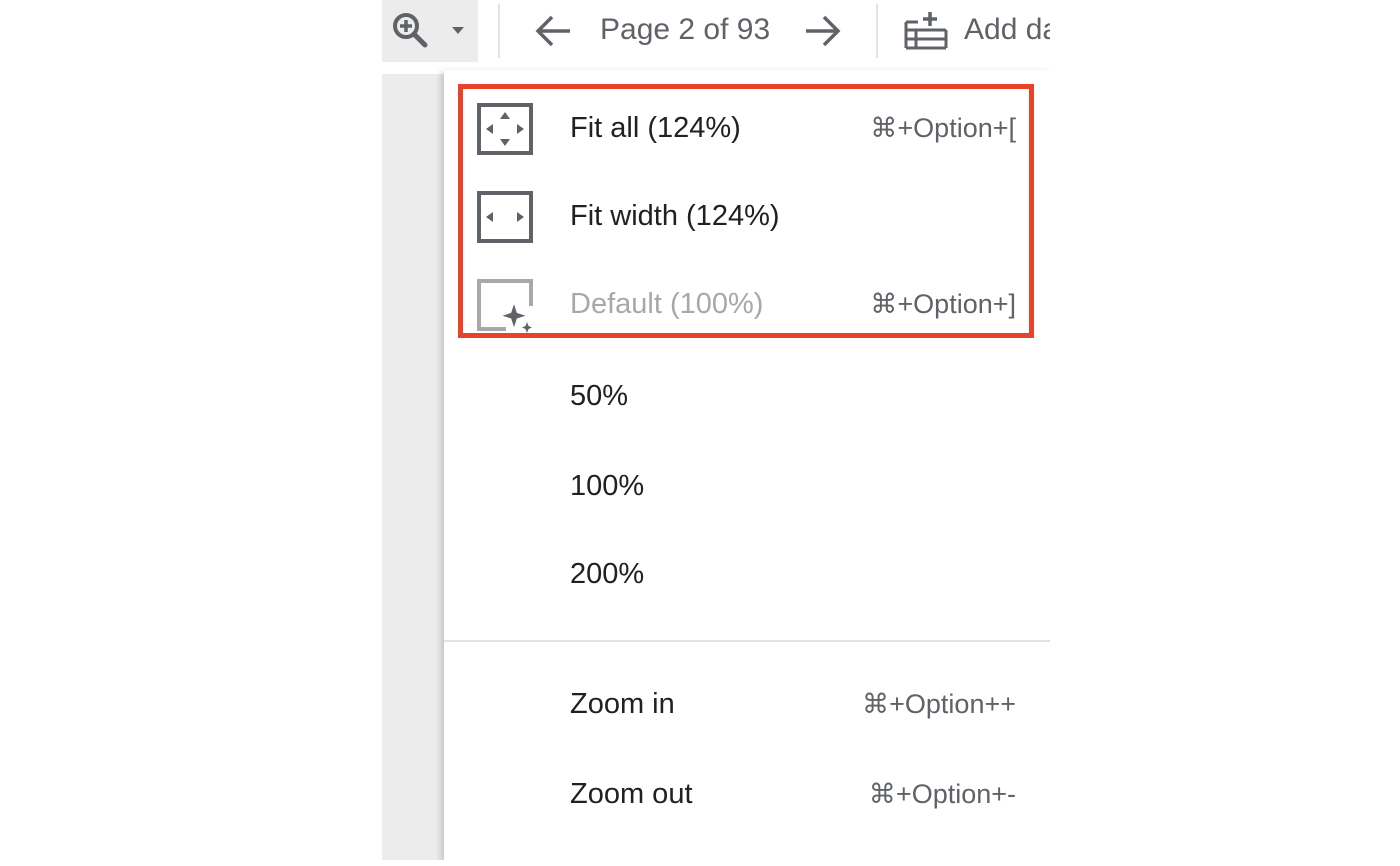 The height and width of the screenshot is (866, 1400). Describe the element at coordinates (685, 29) in the screenshot. I see `page-indicator: Page 2 of 93` at that location.